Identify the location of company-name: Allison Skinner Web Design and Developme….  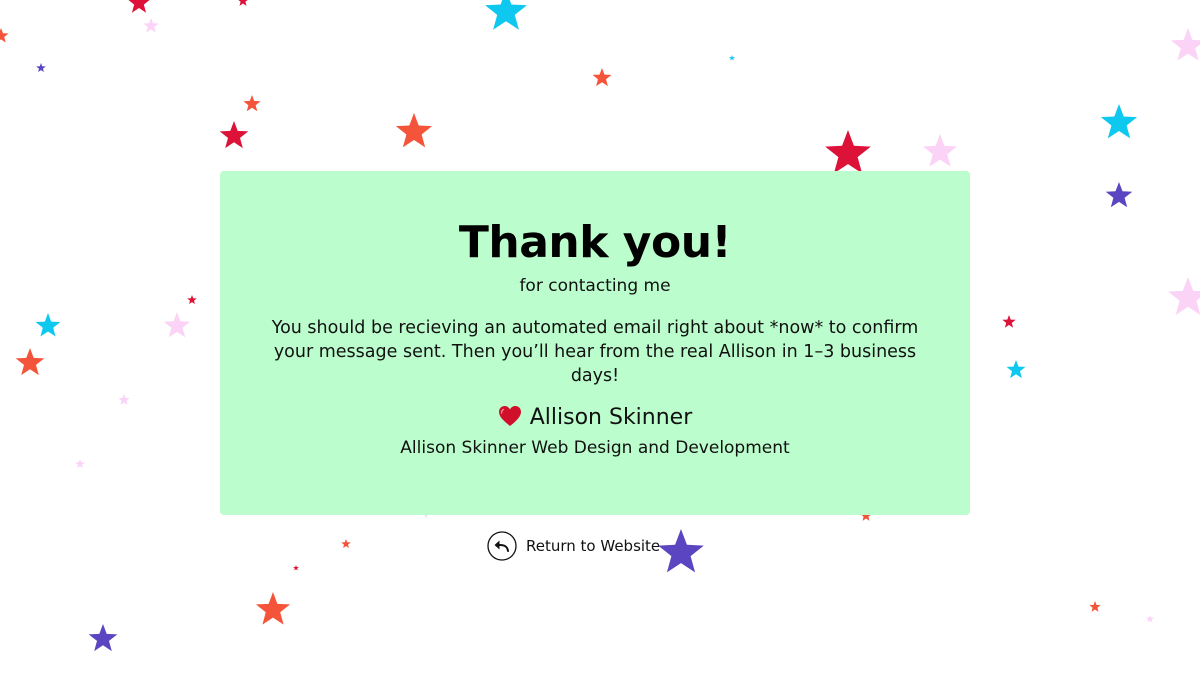
(595, 448).